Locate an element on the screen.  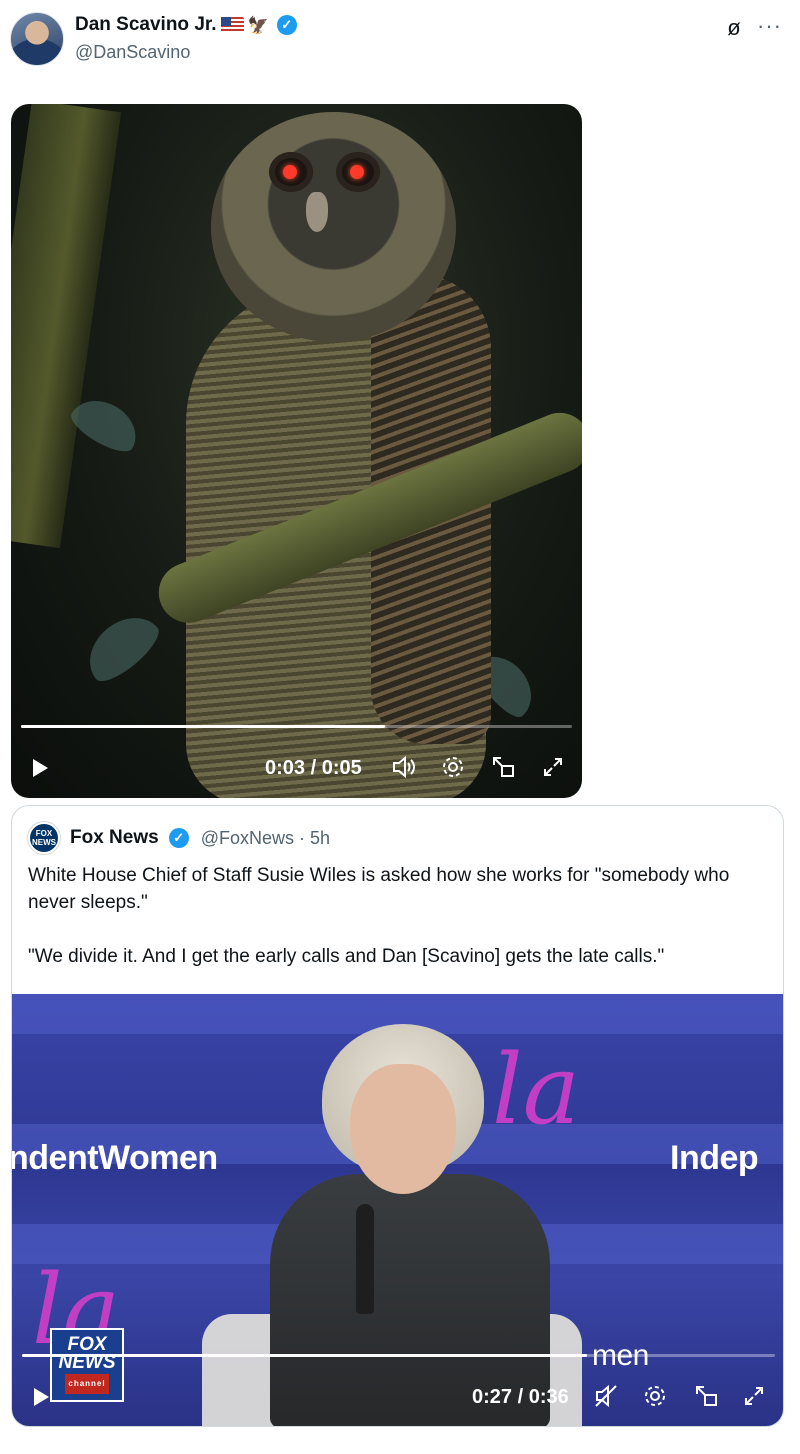
microphone is located at coordinates (365, 1259).